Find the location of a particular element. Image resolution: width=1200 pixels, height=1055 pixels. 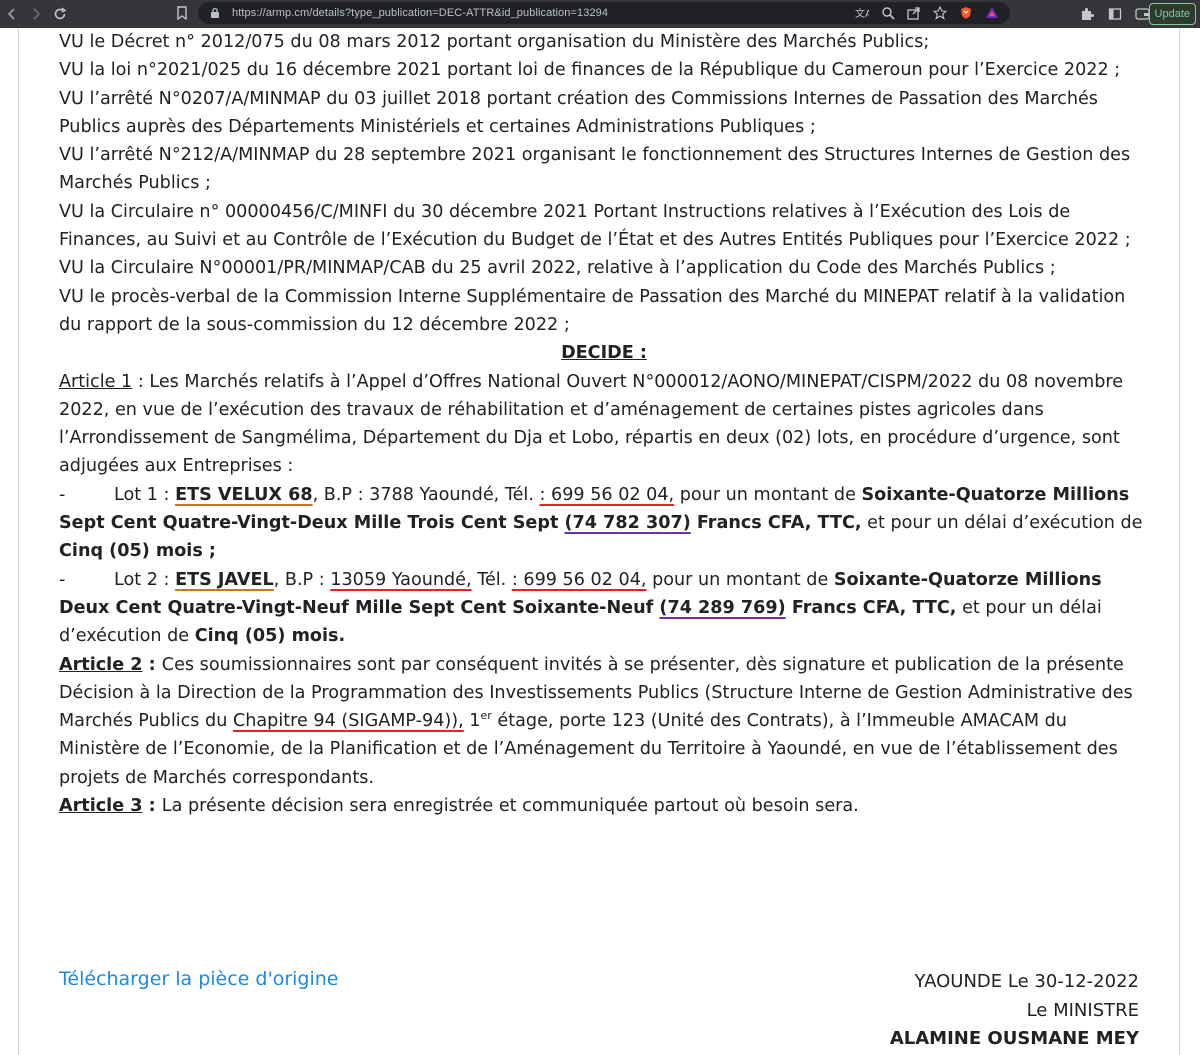

brave-rewards-icon is located at coordinates (992, 13).